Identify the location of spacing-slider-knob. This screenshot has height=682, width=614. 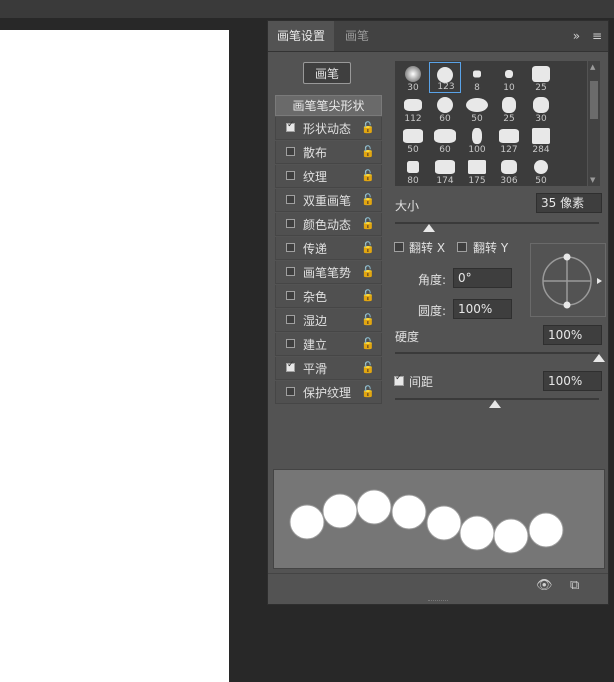
(495, 404).